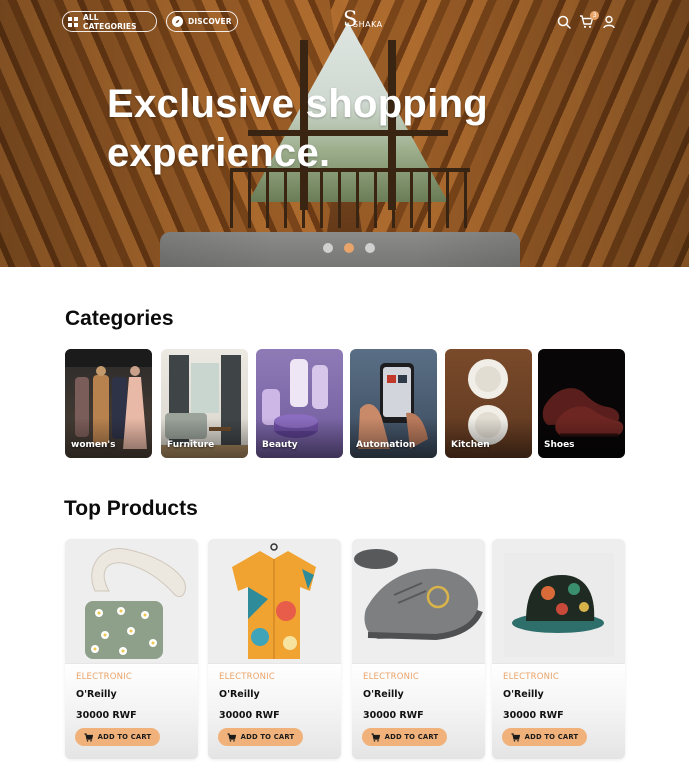 Image resolution: width=689 pixels, height=778 pixels. I want to click on discover-button: DISCOVER, so click(202, 21).